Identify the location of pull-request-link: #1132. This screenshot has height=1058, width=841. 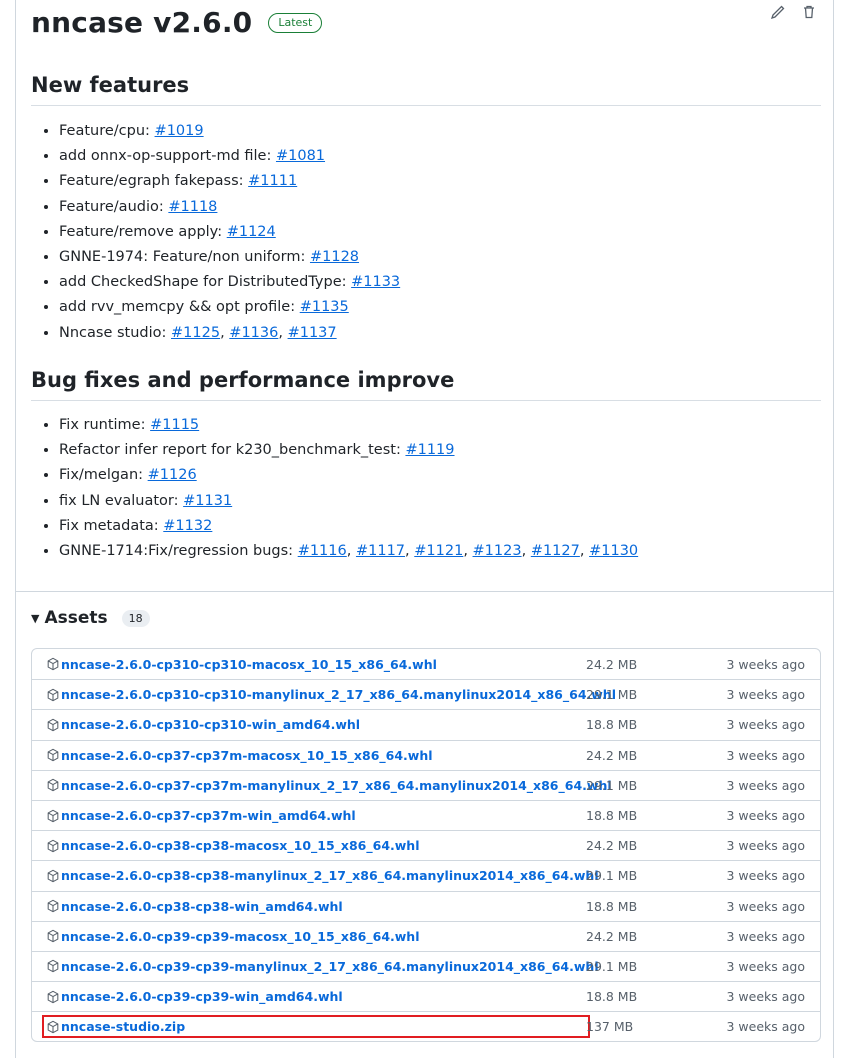
(187, 526).